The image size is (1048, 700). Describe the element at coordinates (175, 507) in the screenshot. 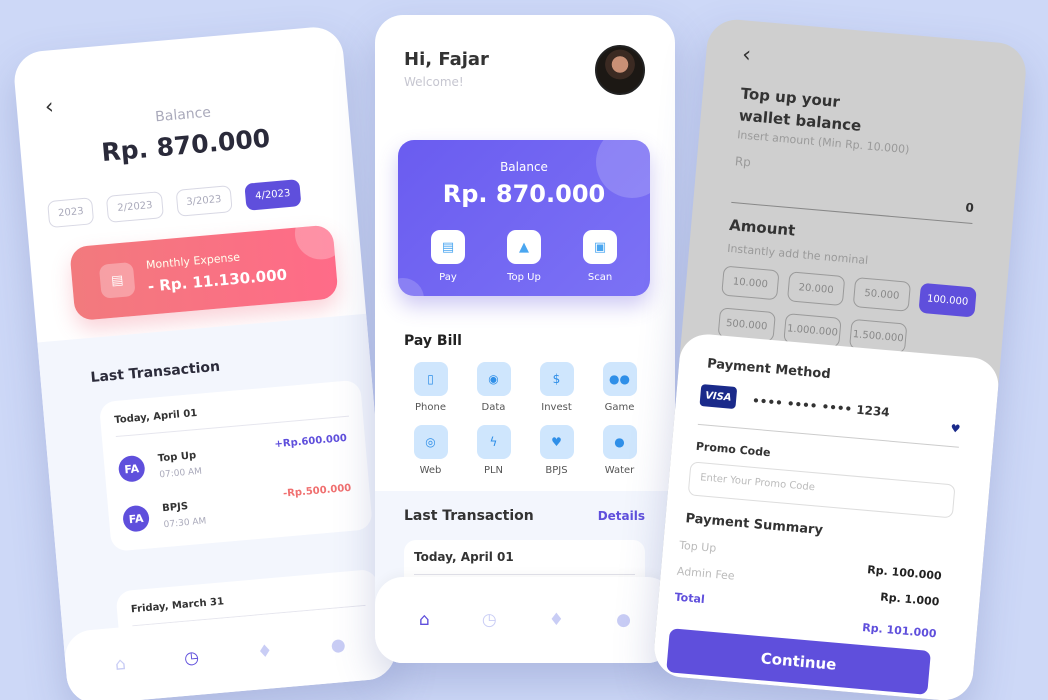

I see `transaction-name: BPJS` at that location.